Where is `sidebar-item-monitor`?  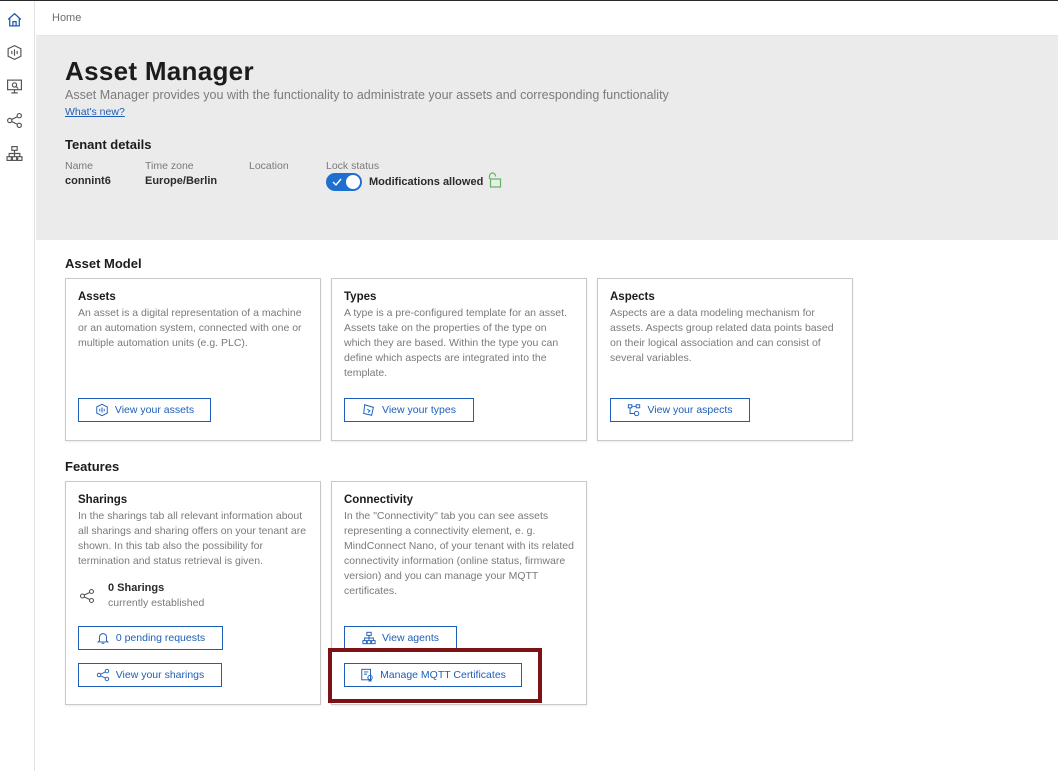 sidebar-item-monitor is located at coordinates (14, 86).